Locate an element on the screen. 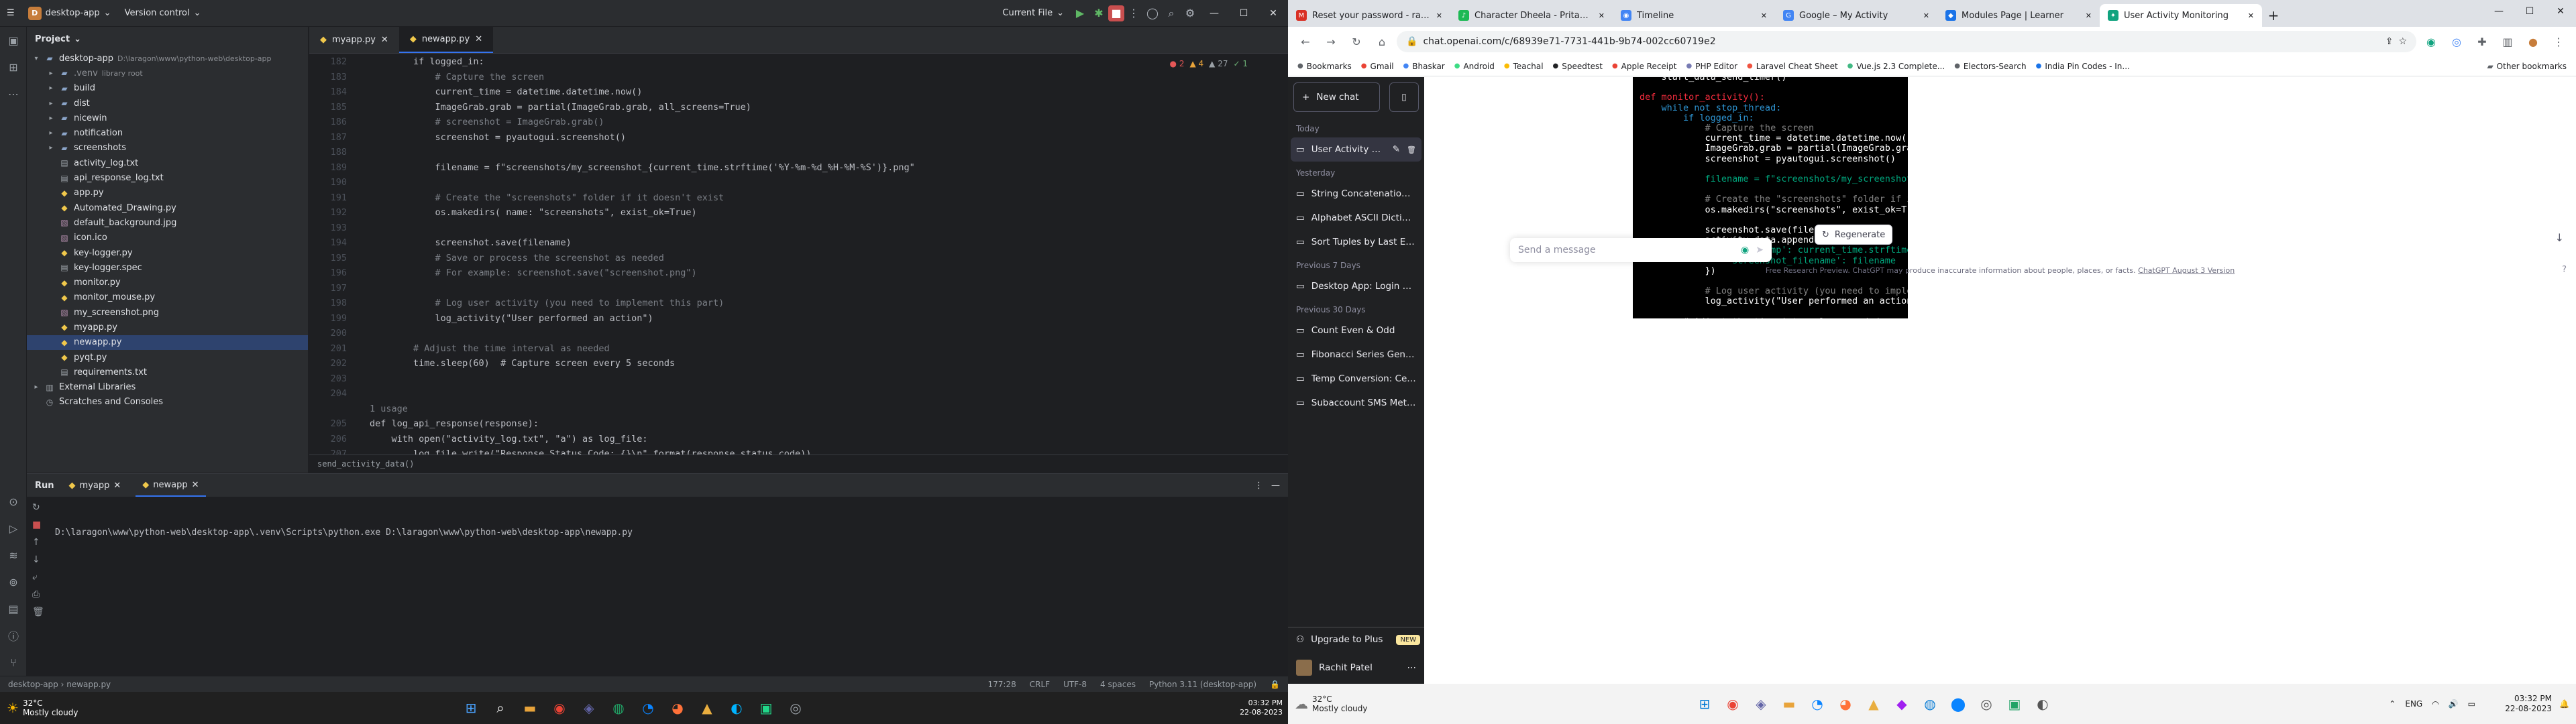  caret-position: 177:28 is located at coordinates (1002, 684).